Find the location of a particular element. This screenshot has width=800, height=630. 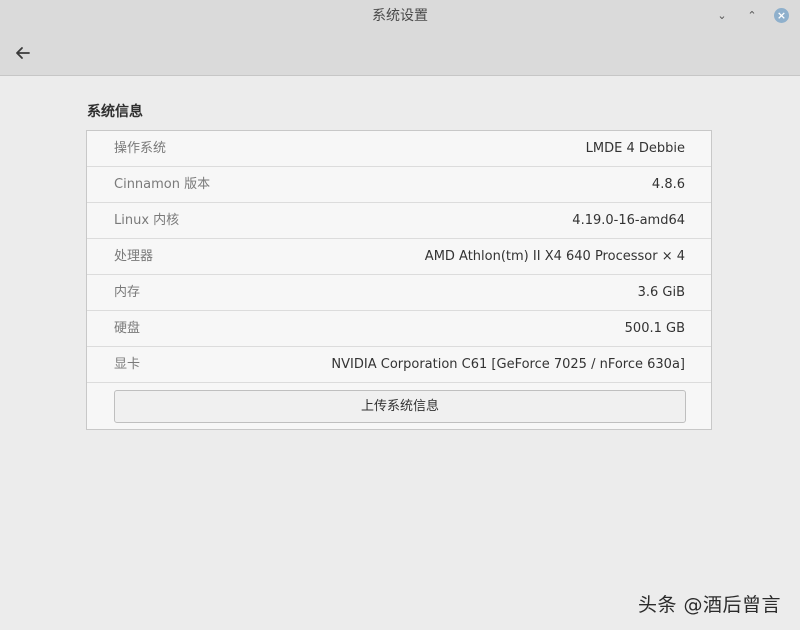

info-label: Cinnamon 版本 is located at coordinates (162, 184).